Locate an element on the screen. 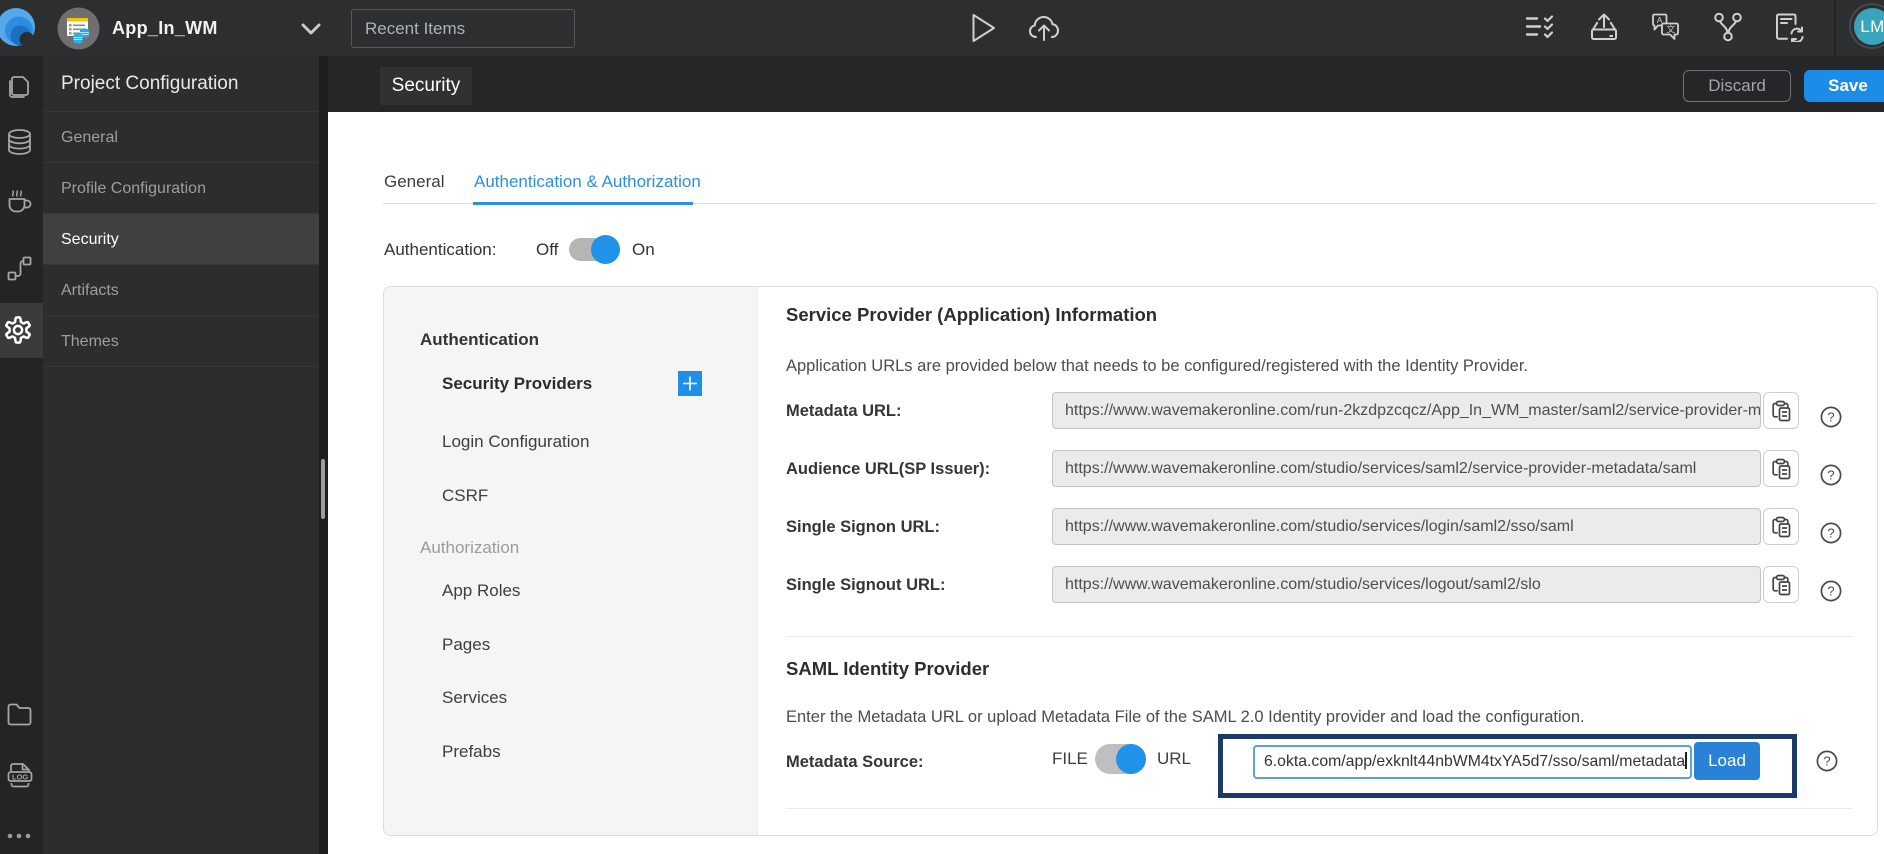  svg-text: 文 is located at coordinates (1670, 29).